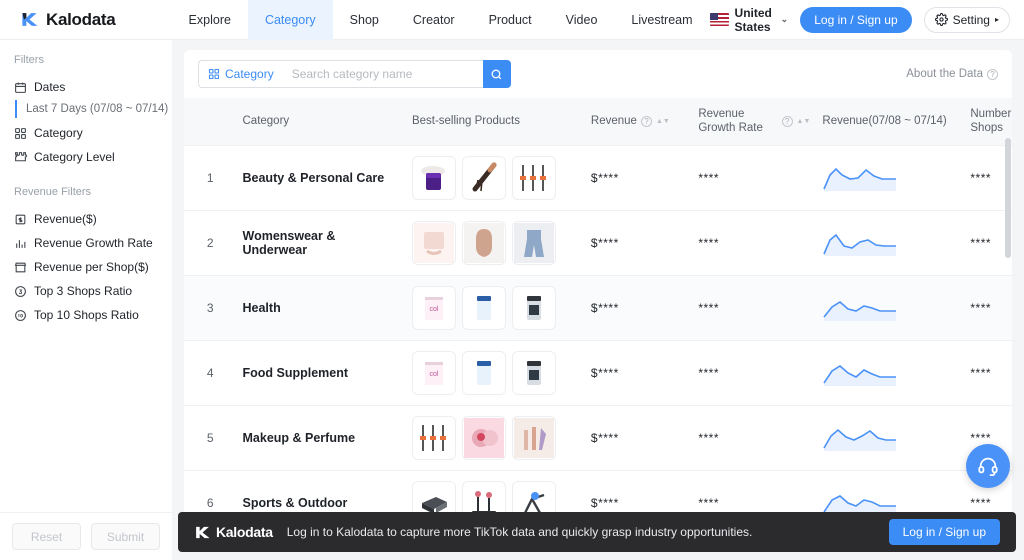 This screenshot has height=560, width=1024. What do you see at coordinates (638, 242) in the screenshot?
I see `row-revenue: $****` at bounding box center [638, 242].